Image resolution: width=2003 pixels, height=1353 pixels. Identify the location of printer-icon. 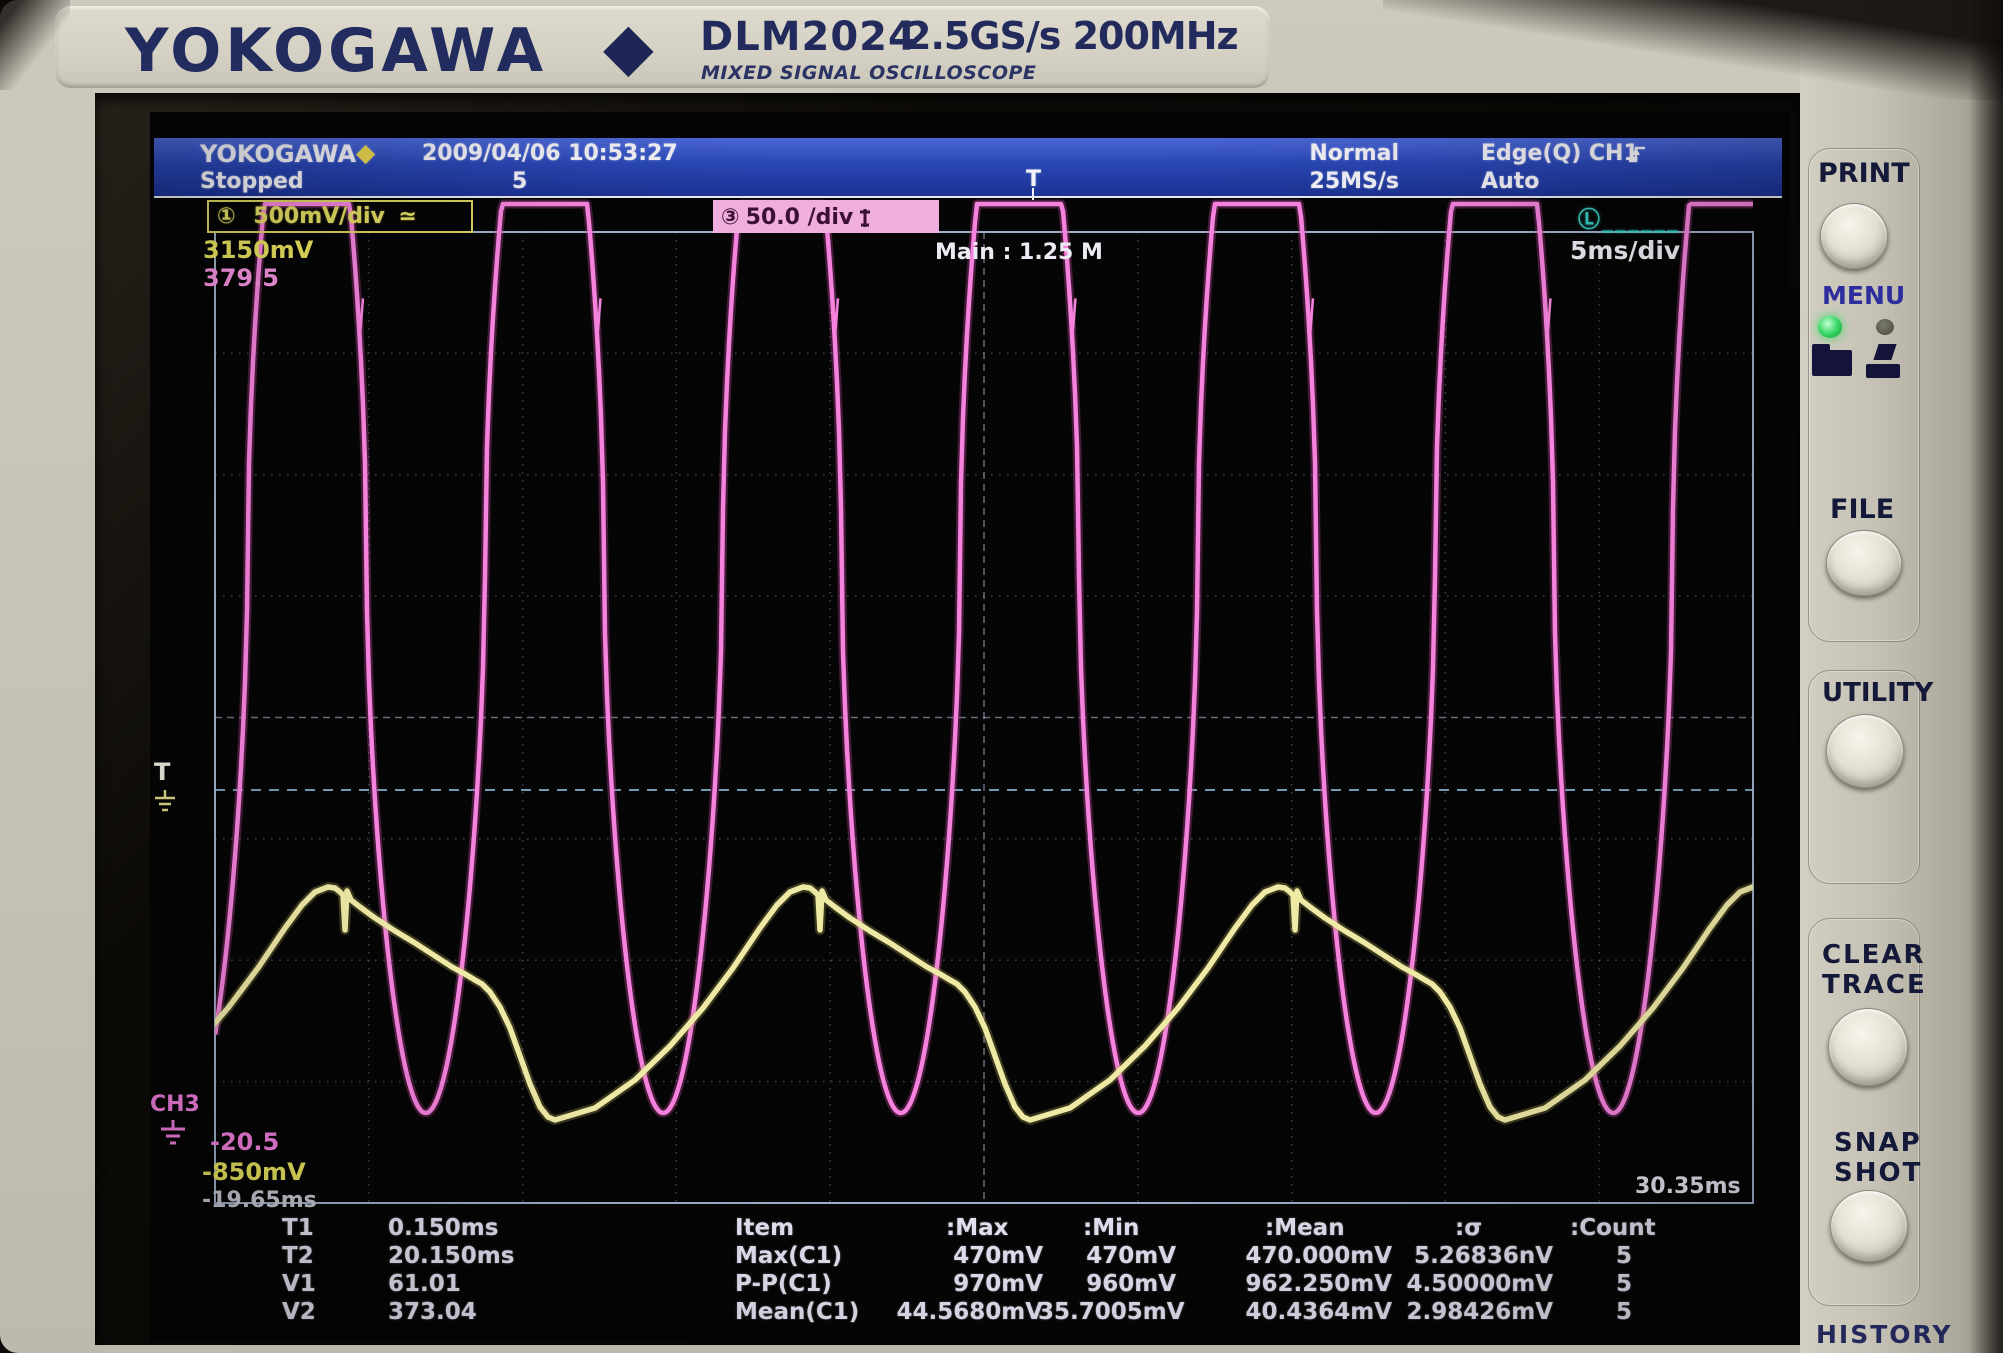
(1884, 361).